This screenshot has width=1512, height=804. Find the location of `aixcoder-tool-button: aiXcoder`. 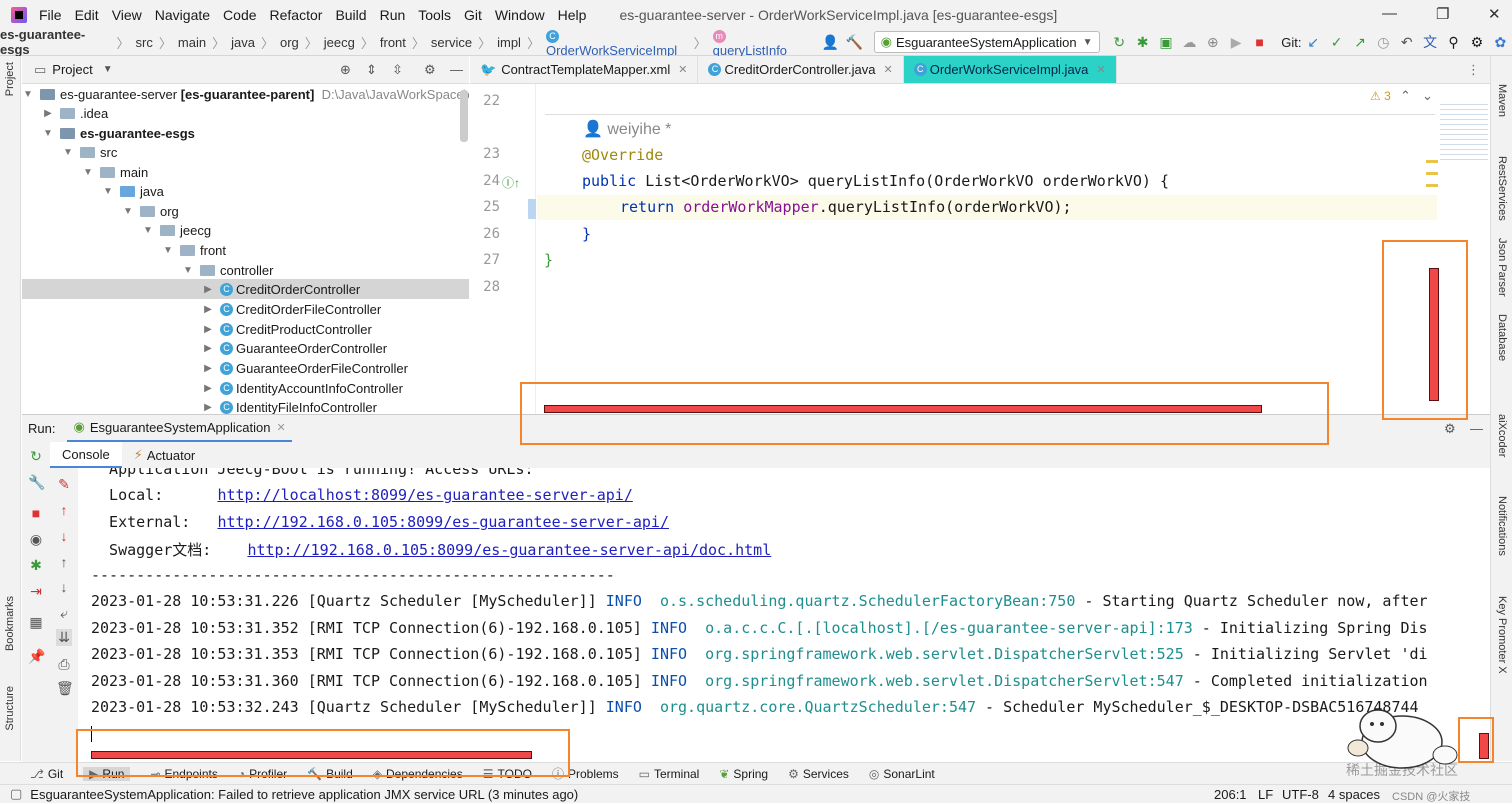

aixcoder-tool-button: aiXcoder is located at coordinates (1502, 435).